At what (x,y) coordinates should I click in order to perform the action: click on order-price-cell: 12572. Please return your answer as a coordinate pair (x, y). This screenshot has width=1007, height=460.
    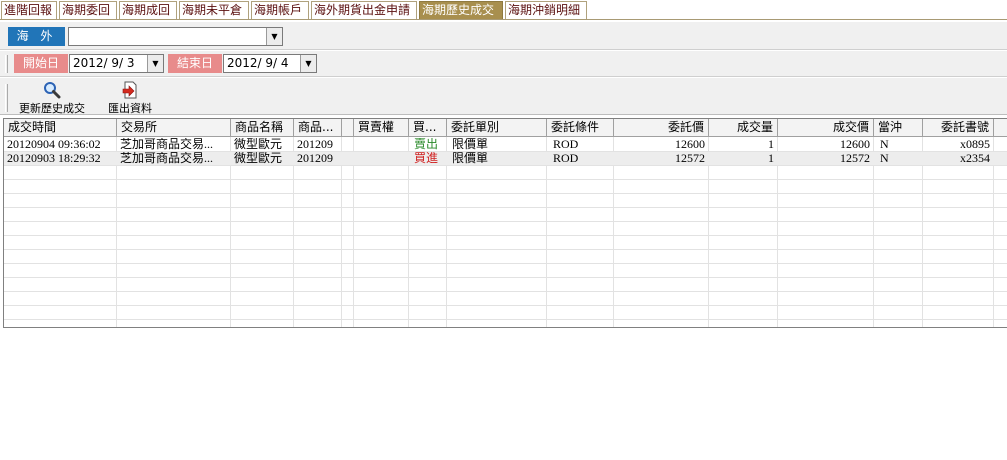
    Looking at the image, I should click on (690, 158).